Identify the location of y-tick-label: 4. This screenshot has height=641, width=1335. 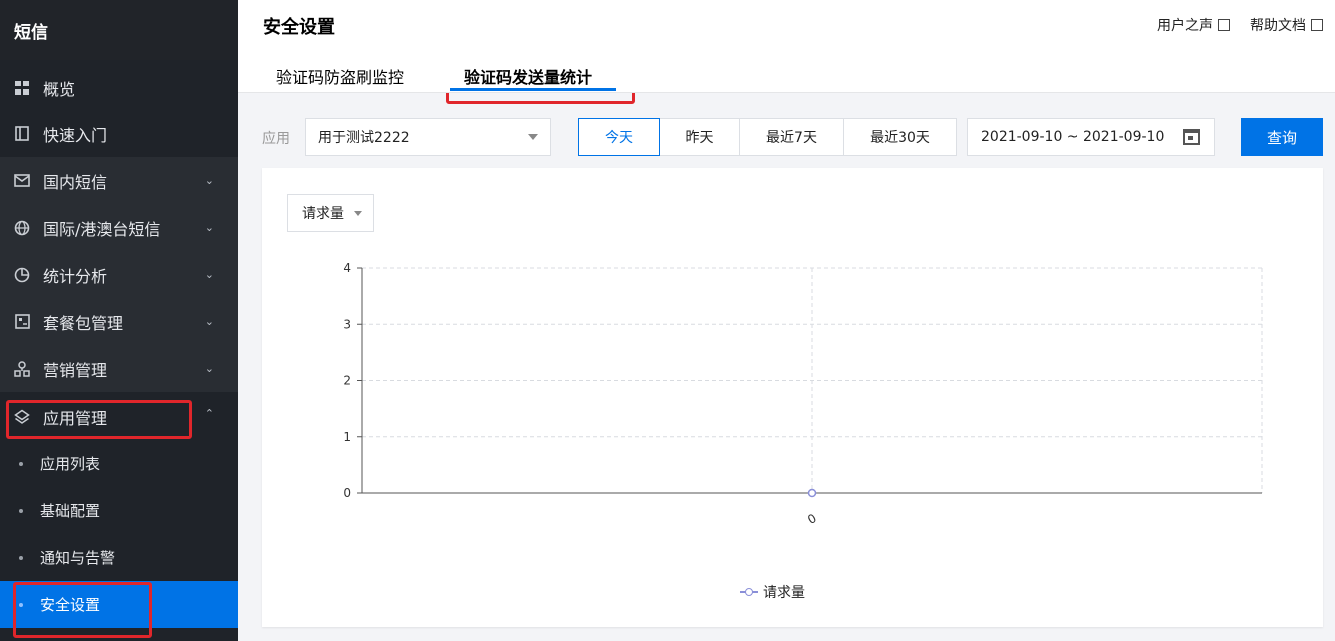
(347, 268).